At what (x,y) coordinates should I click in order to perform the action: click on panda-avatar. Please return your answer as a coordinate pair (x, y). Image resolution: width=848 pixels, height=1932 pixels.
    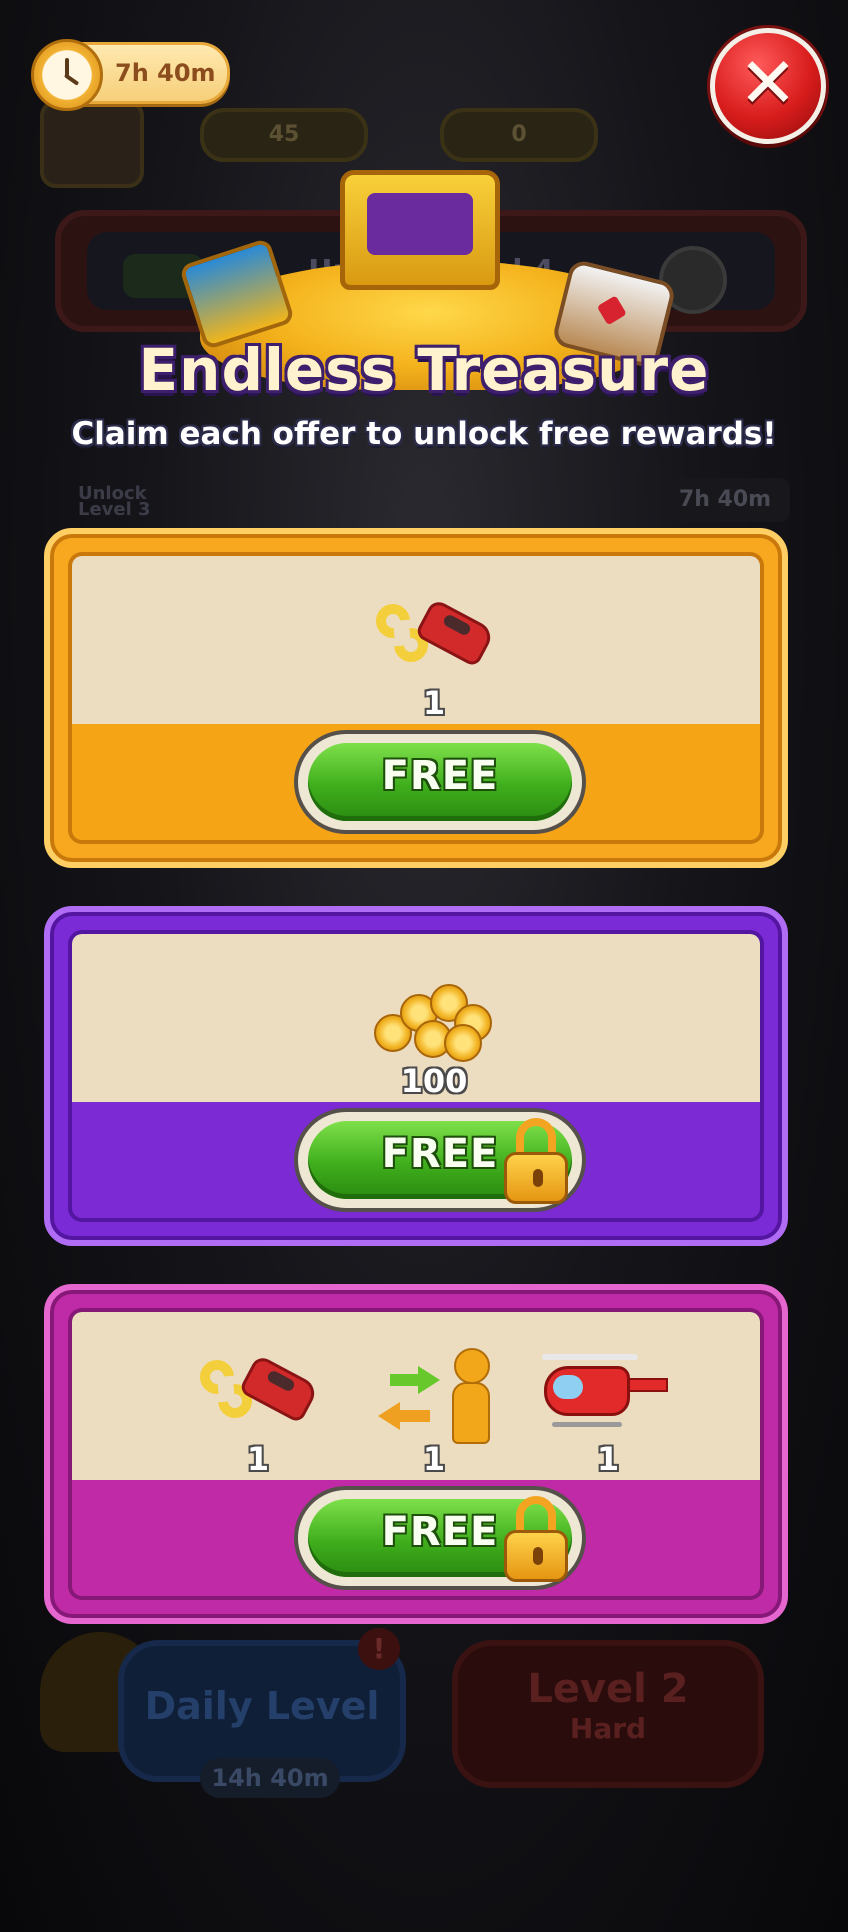
    Looking at the image, I should click on (92, 144).